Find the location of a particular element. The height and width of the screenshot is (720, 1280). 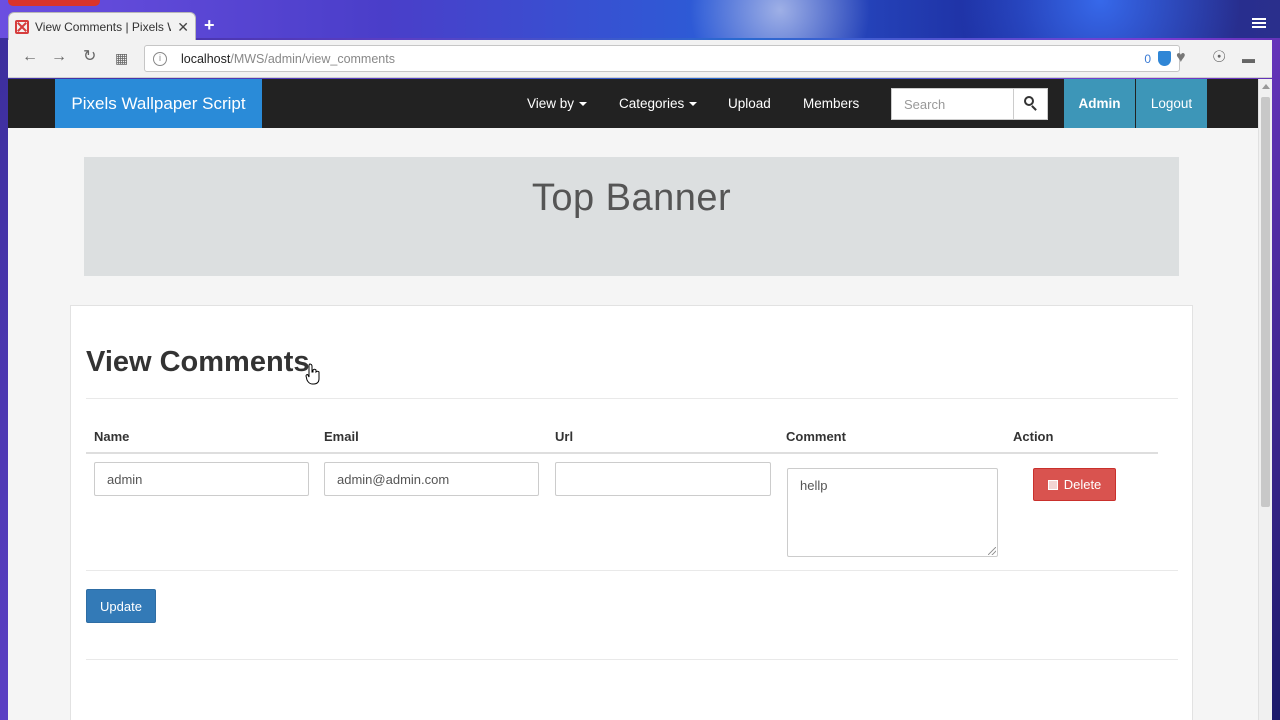

nav-view-by: View by is located at coordinates (557, 103).